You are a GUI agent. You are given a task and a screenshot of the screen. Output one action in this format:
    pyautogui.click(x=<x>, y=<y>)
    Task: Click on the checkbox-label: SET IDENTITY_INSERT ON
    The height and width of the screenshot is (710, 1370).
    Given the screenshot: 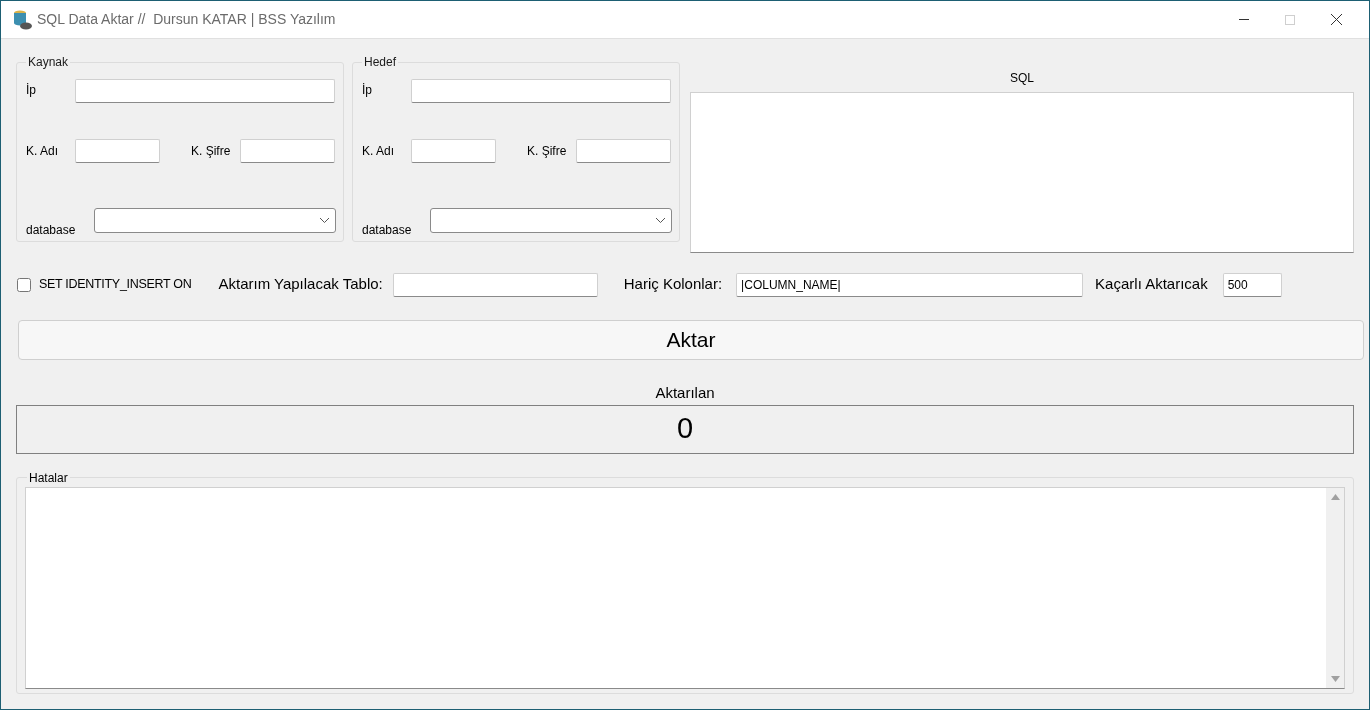 What is the action you would take?
    pyautogui.click(x=115, y=285)
    